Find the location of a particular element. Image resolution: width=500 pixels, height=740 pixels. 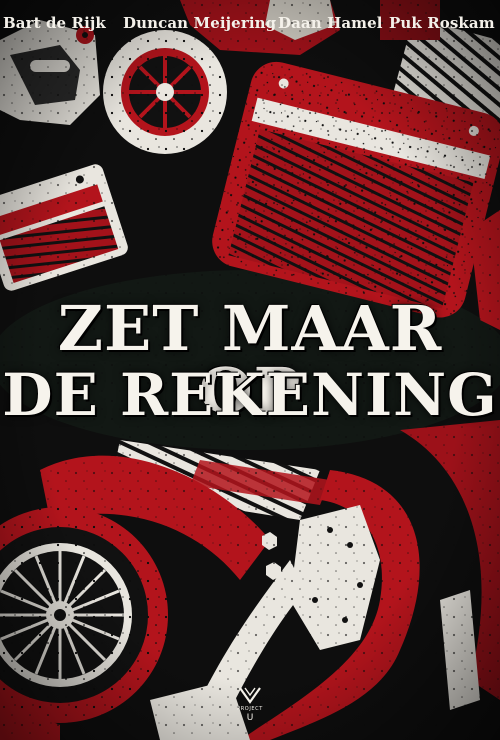

author-name: Daan Hamel is located at coordinates (330, 23).